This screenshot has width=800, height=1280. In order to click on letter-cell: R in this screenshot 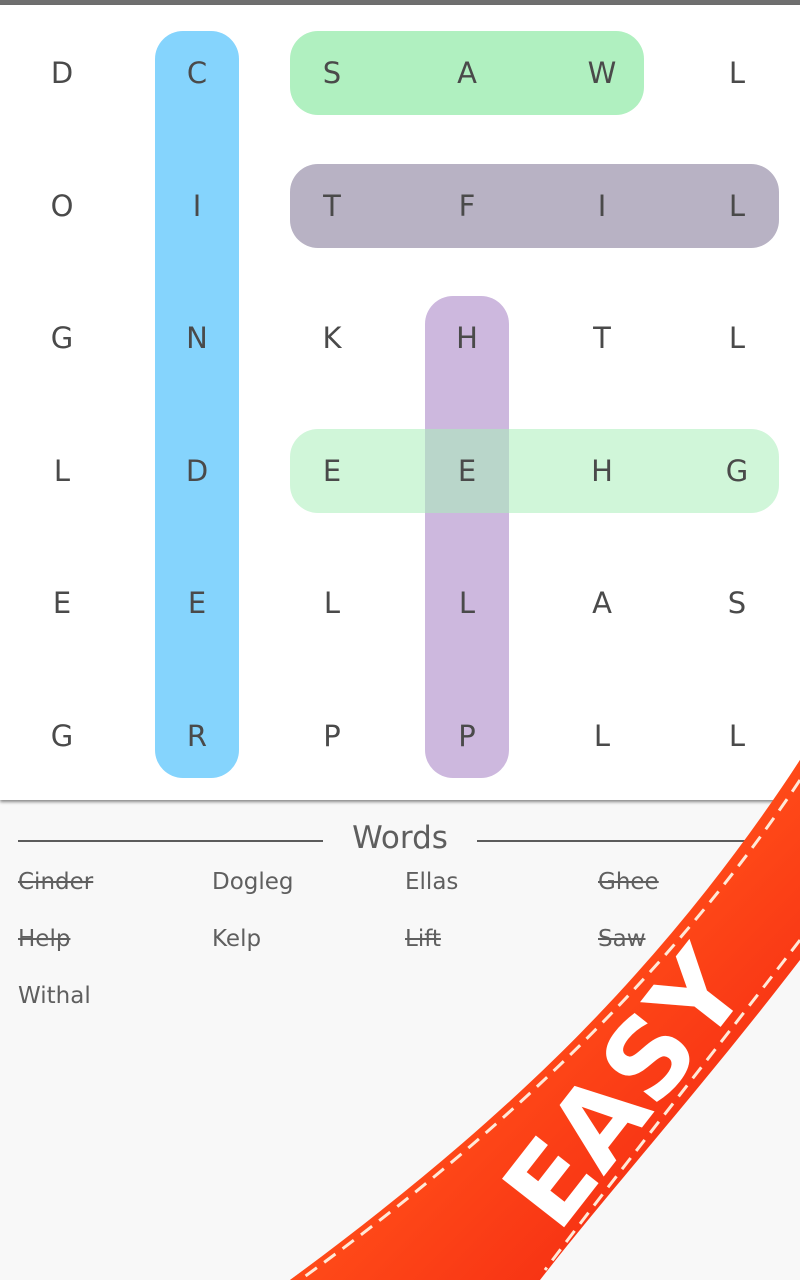, I will do `click(197, 736)`.